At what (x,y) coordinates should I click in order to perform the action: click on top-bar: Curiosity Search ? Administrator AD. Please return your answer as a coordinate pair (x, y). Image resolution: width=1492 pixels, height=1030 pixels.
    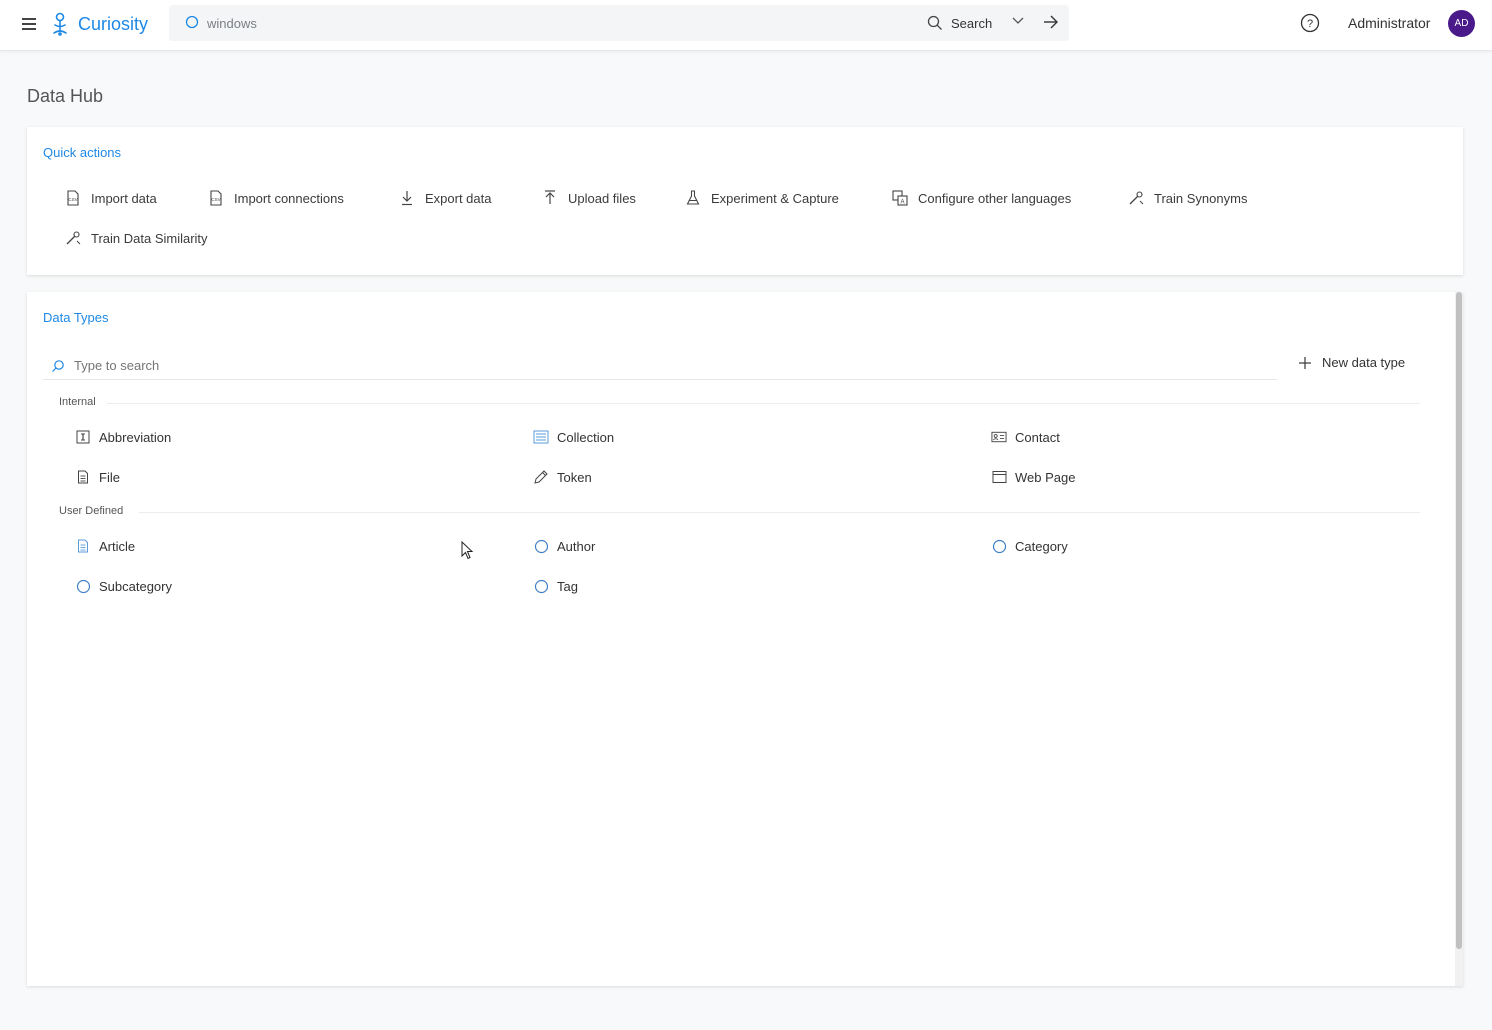
    Looking at the image, I should click on (746, 25).